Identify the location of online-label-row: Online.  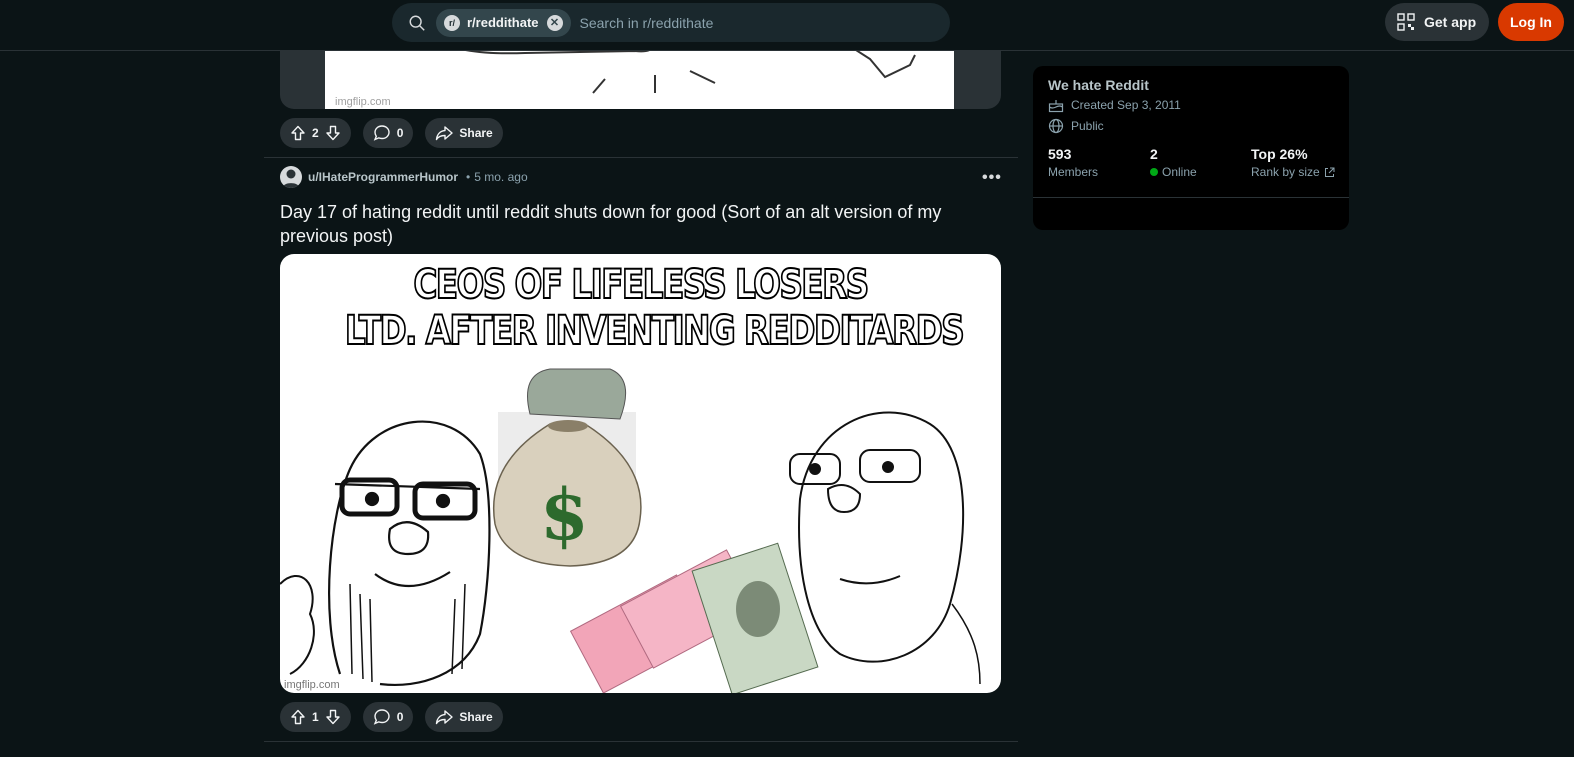
(1173, 172).